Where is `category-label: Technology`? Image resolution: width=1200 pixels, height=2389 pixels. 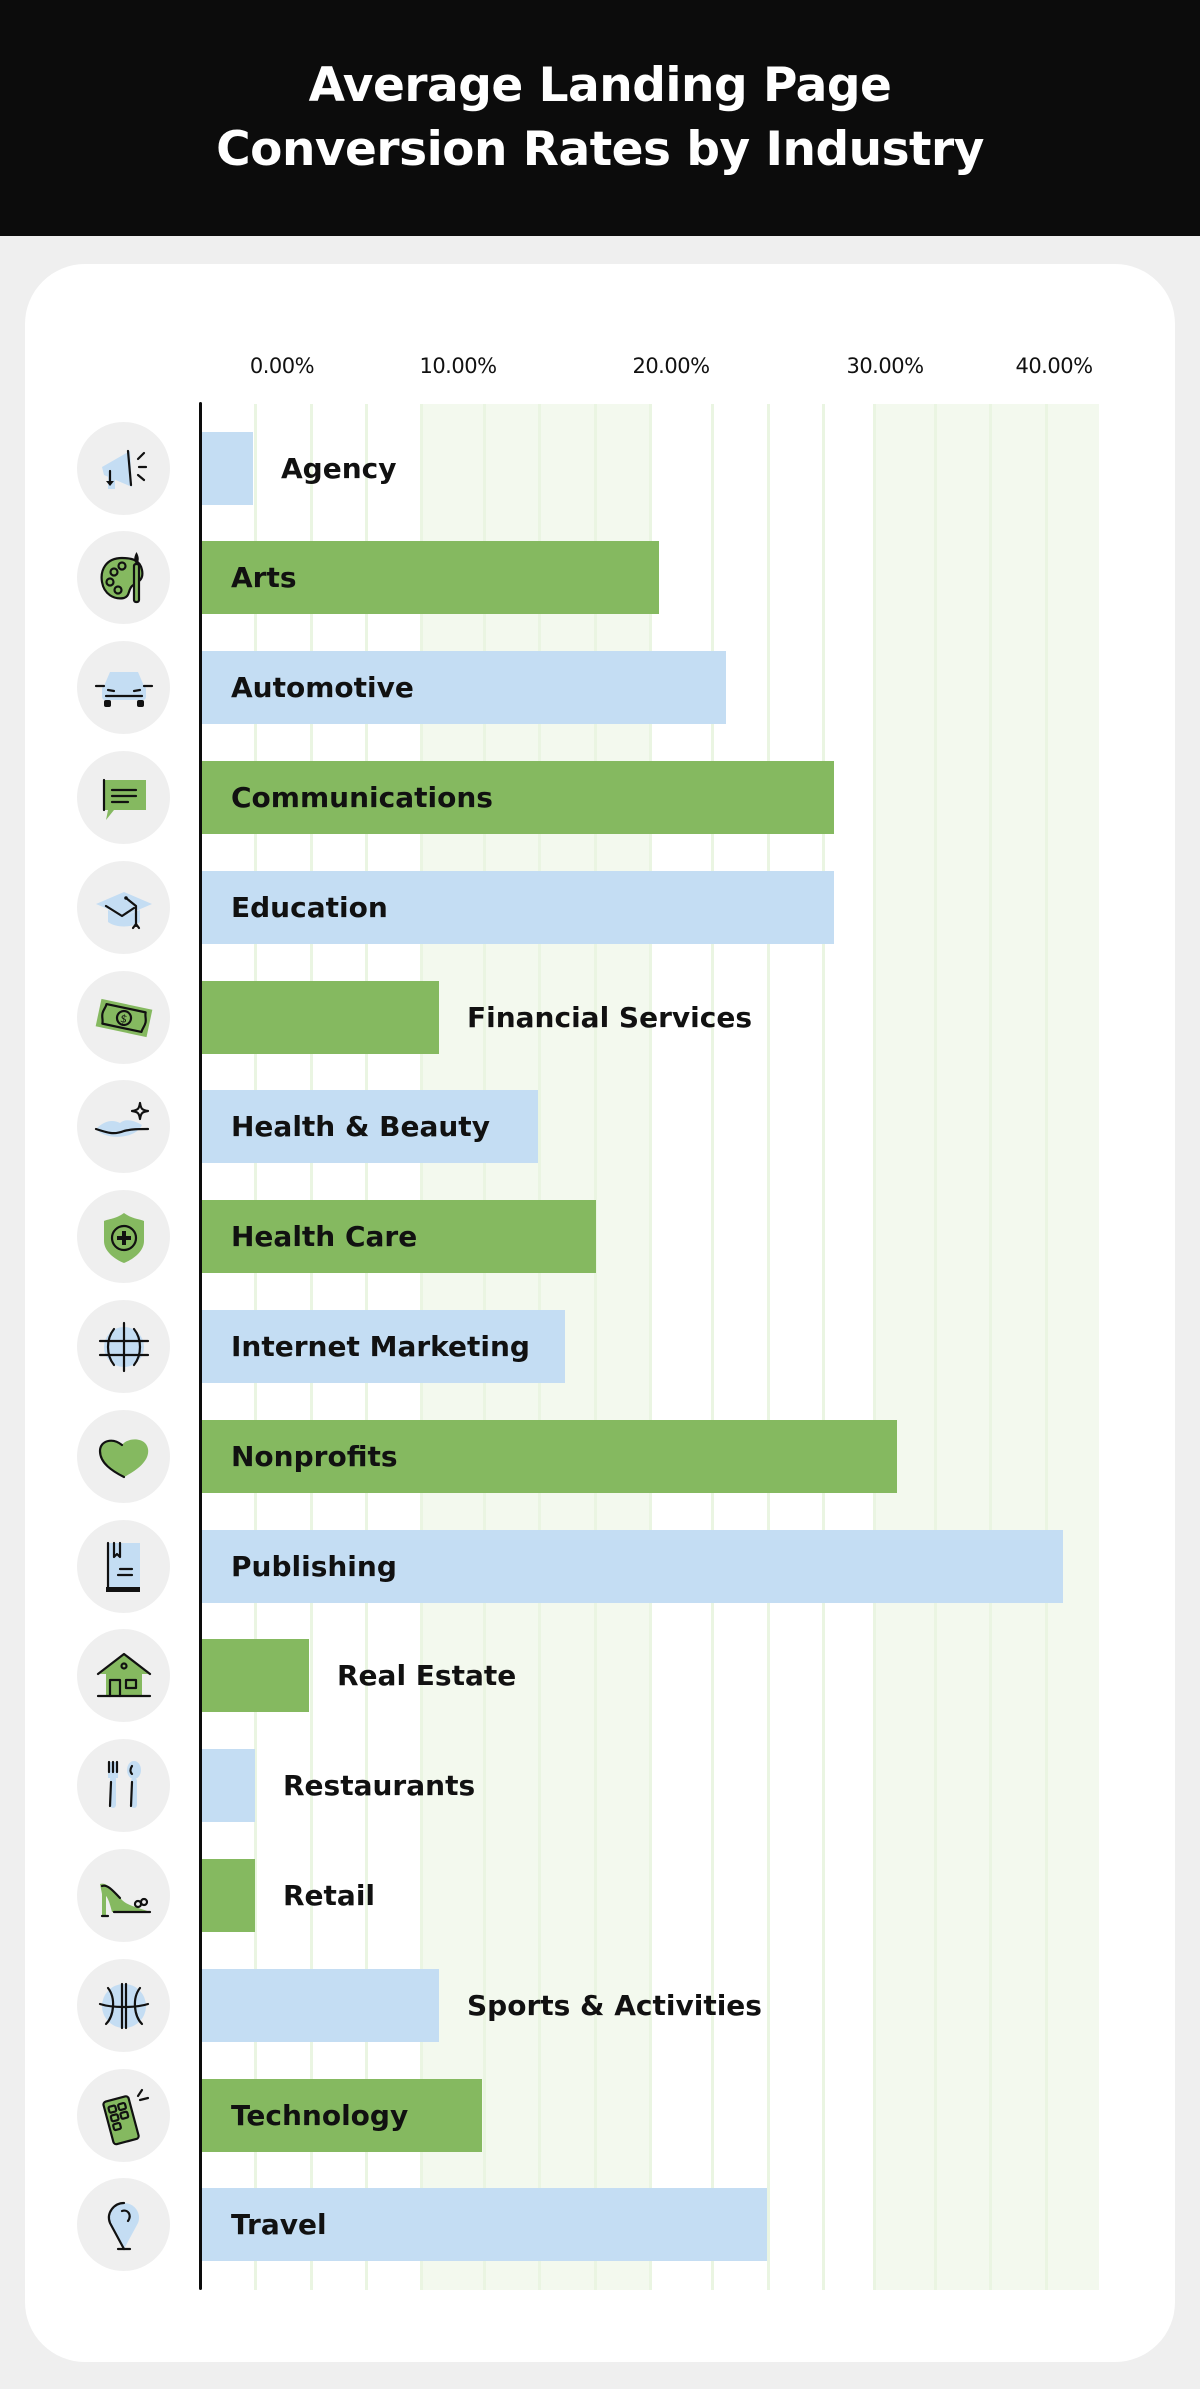 category-label: Technology is located at coordinates (320, 2115).